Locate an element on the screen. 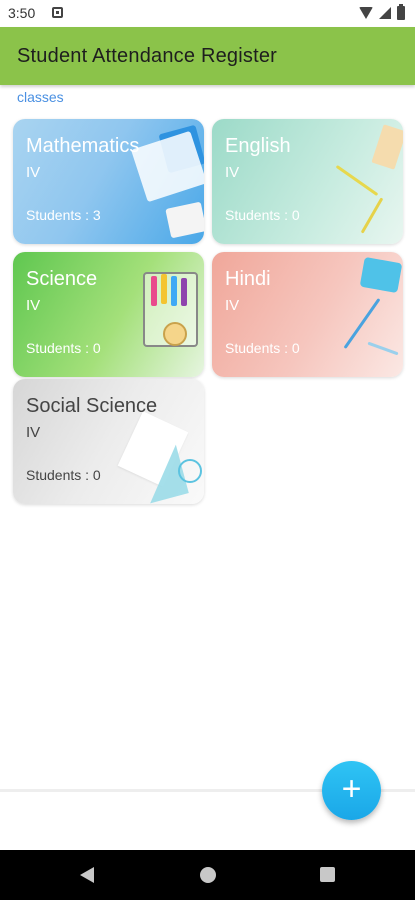  add-class-button: + is located at coordinates (351, 790).